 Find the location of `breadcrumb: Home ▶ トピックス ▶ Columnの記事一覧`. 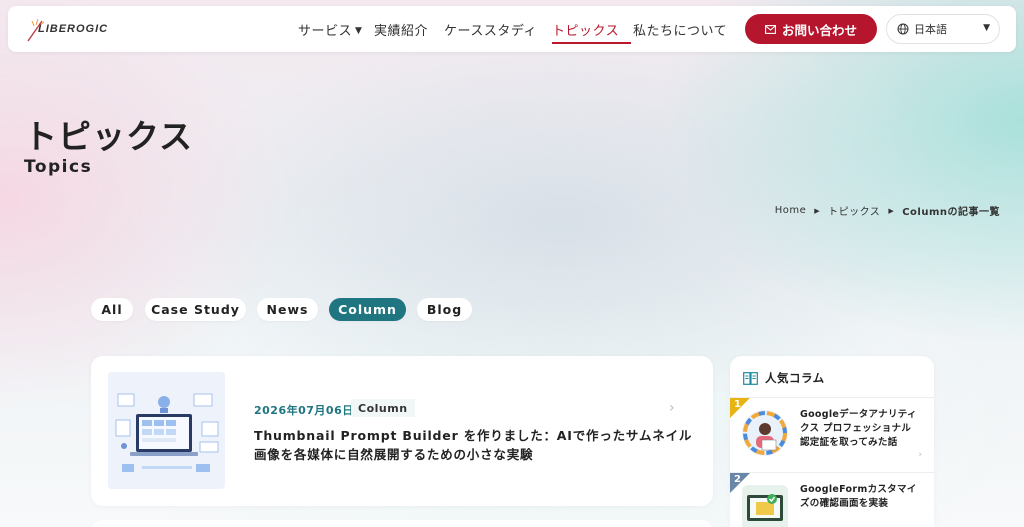

breadcrumb: Home ▶ トピックス ▶ Columnの記事一覧 is located at coordinates (887, 210).